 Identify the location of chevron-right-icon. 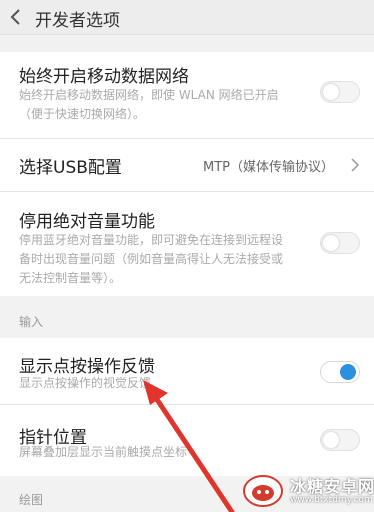
(355, 165).